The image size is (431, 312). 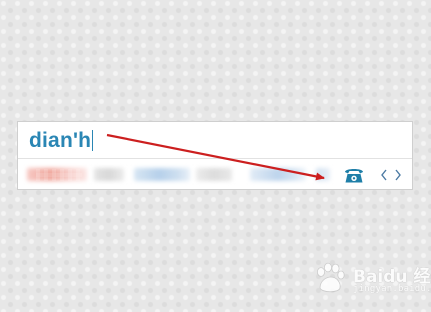 I want to click on candidate-2-blurred, so click(x=109, y=174).